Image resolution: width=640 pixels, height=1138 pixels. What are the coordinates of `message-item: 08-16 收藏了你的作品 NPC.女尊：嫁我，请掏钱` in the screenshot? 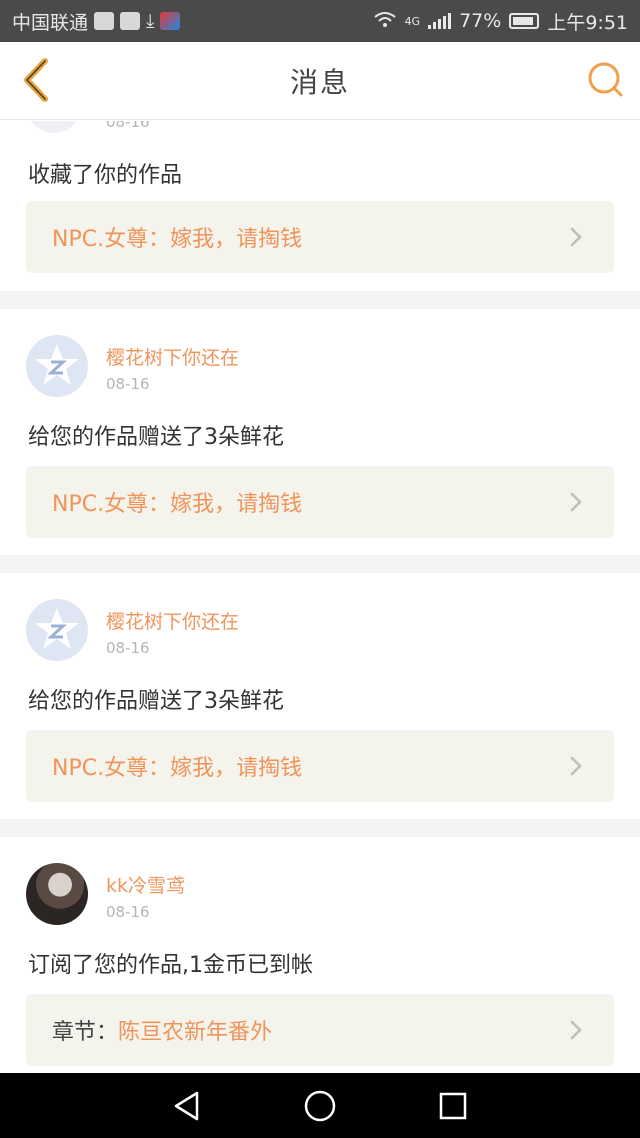 It's located at (320, 206).